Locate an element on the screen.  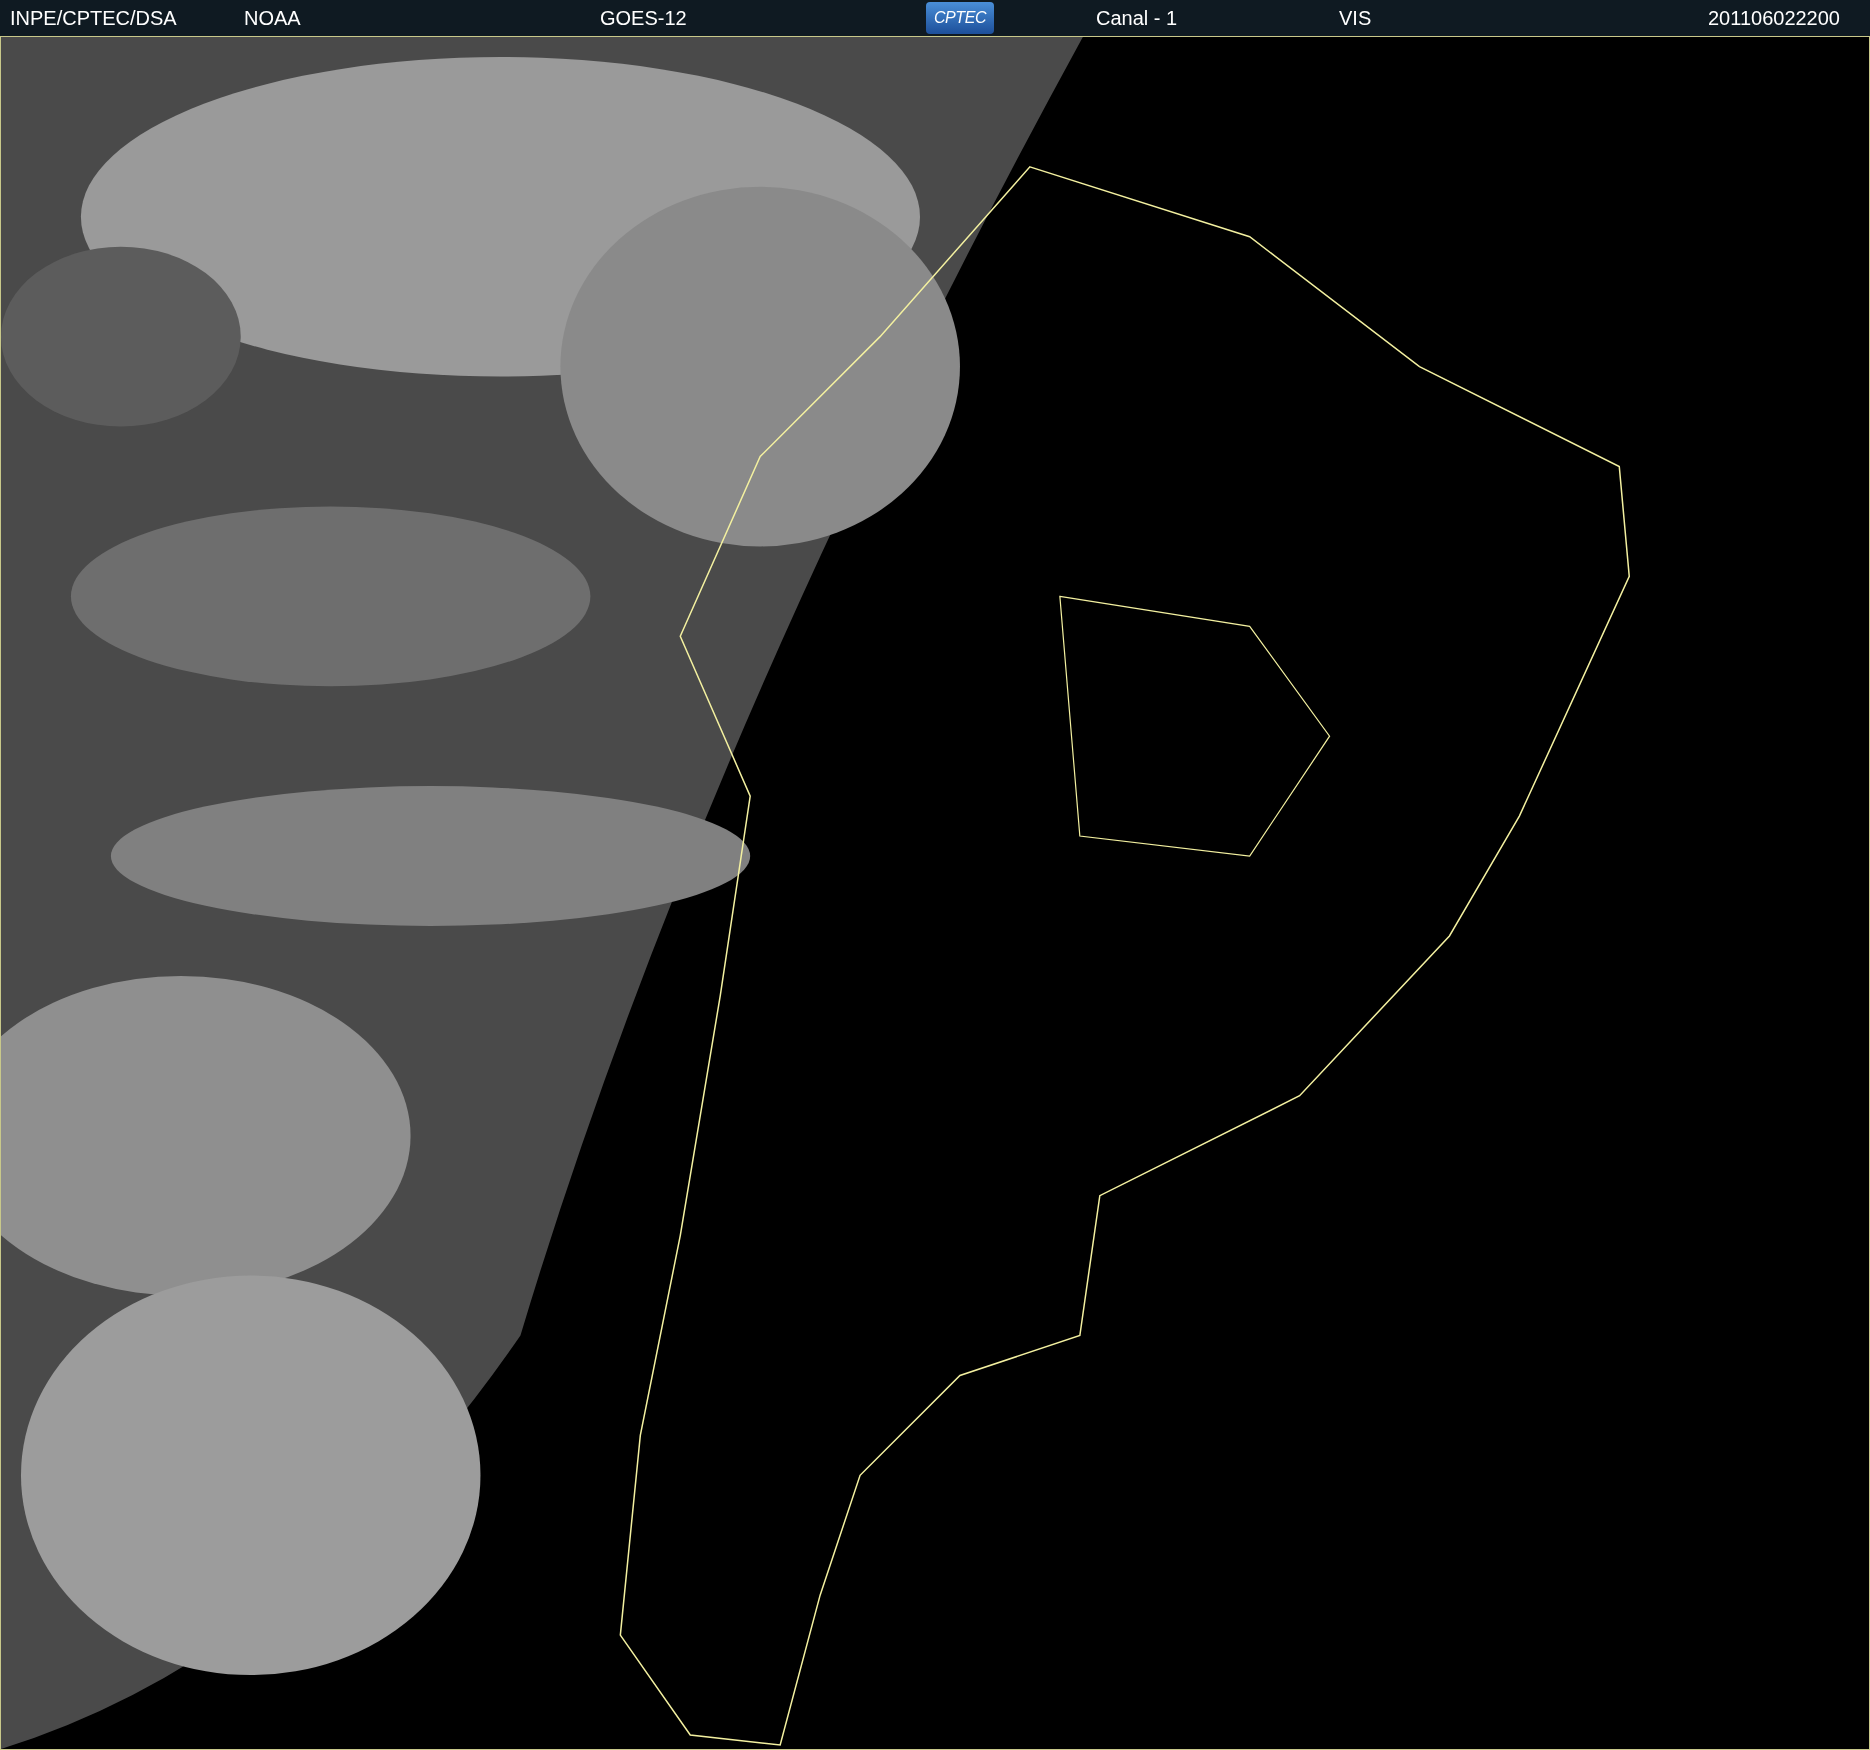
band-label: VIS is located at coordinates (1355, 18).